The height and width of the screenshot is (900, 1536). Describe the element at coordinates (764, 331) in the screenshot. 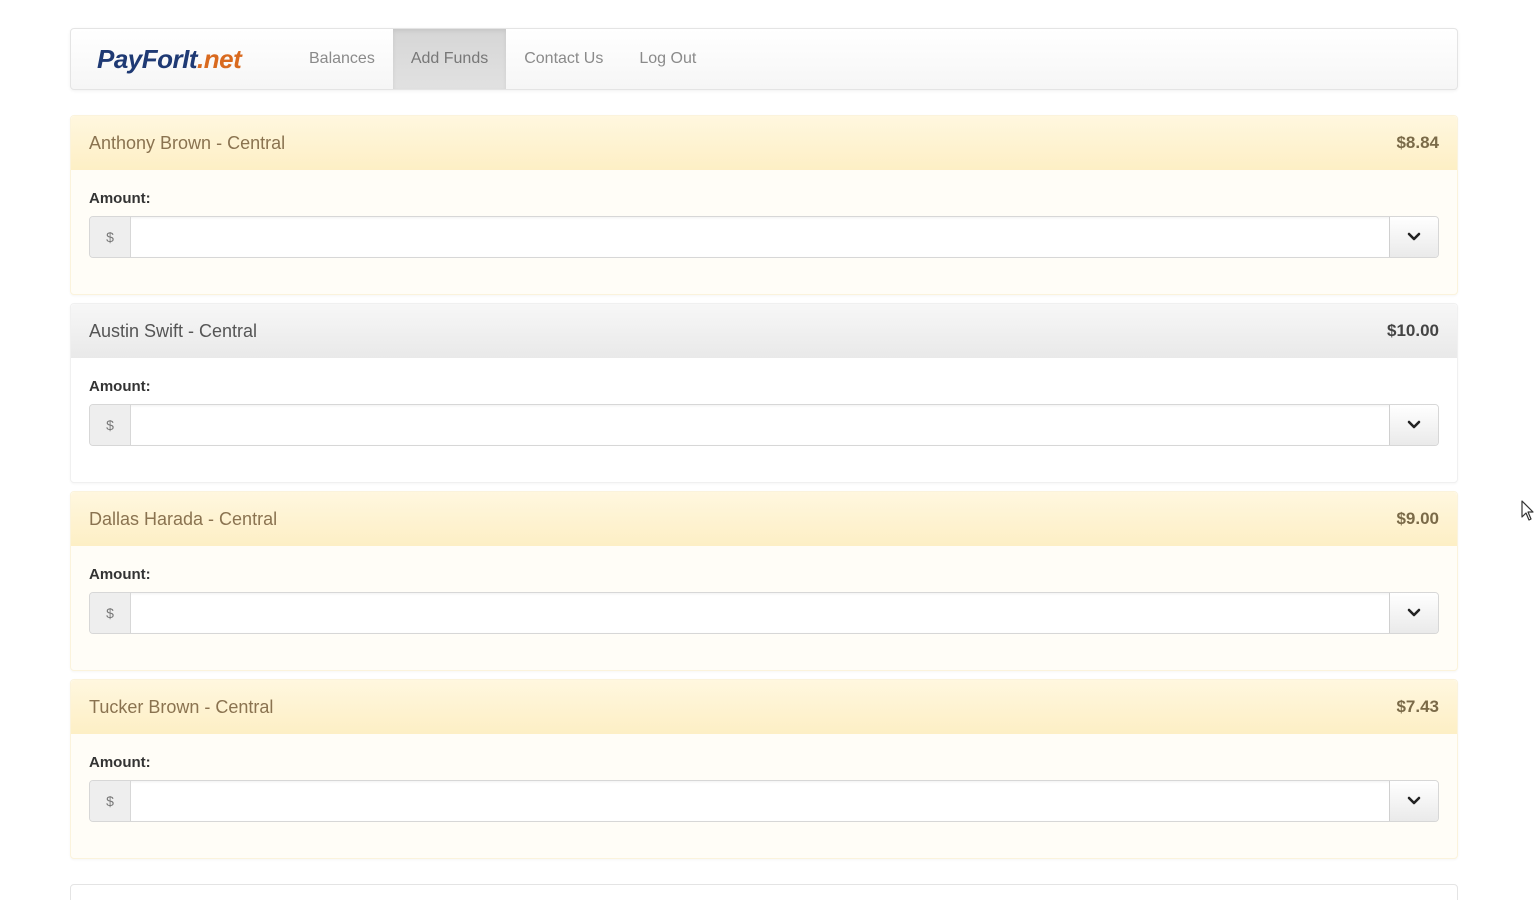

I see `account-panel-heading: Austin Swift - Central $10.00` at that location.